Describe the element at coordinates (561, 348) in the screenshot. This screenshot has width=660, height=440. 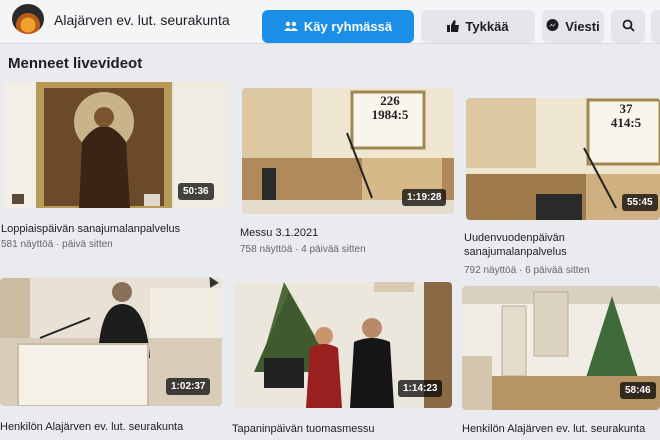
I see `video-thumbnail: 58:46` at that location.